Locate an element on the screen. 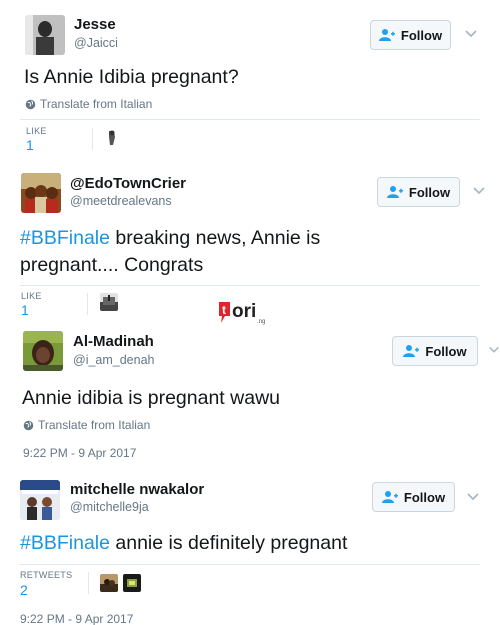 This screenshot has height=625, width=500. add-user-icon is located at coordinates (389, 497).